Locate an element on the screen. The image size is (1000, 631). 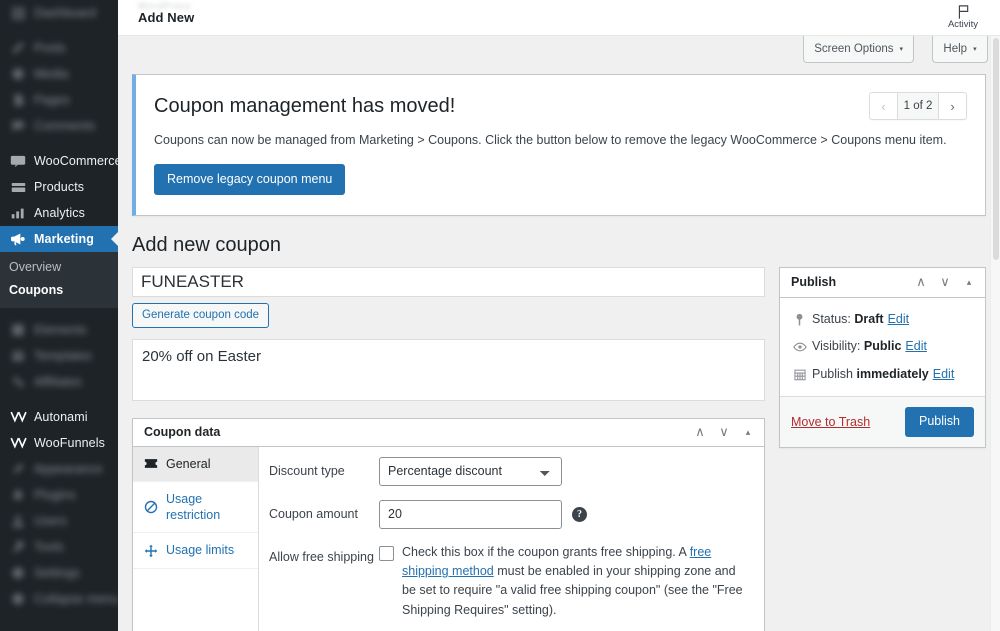
sidebar-item-users: Users is located at coordinates (59, 521).